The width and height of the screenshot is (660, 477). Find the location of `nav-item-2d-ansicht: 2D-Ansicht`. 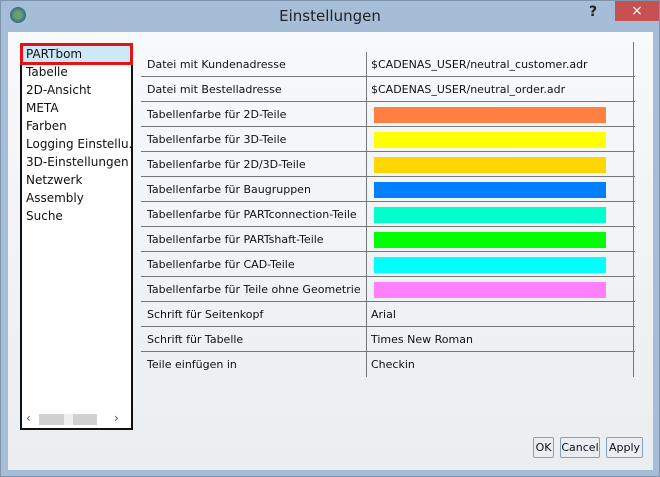

nav-item-2d-ansicht: 2D-Ansicht is located at coordinates (76, 90).